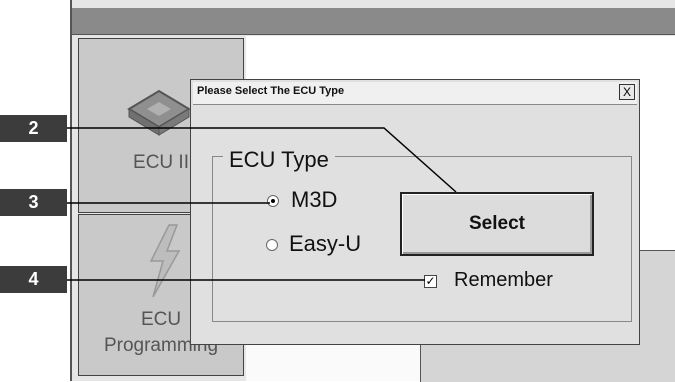 The image size is (675, 382). Describe the element at coordinates (33, 128) in the screenshot. I see `callout-2: 2` at that location.